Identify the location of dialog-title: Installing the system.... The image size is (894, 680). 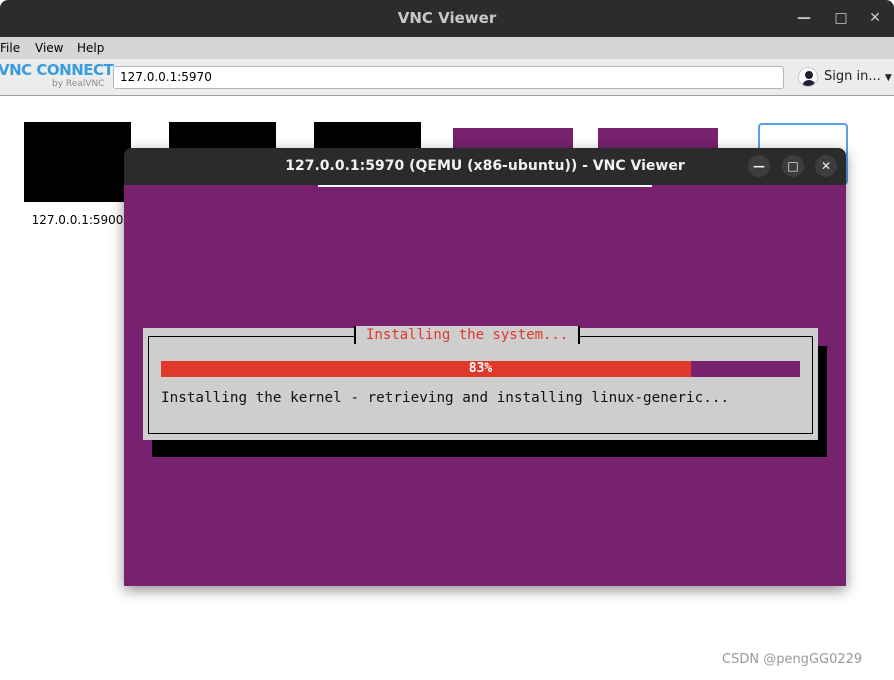
(467, 335).